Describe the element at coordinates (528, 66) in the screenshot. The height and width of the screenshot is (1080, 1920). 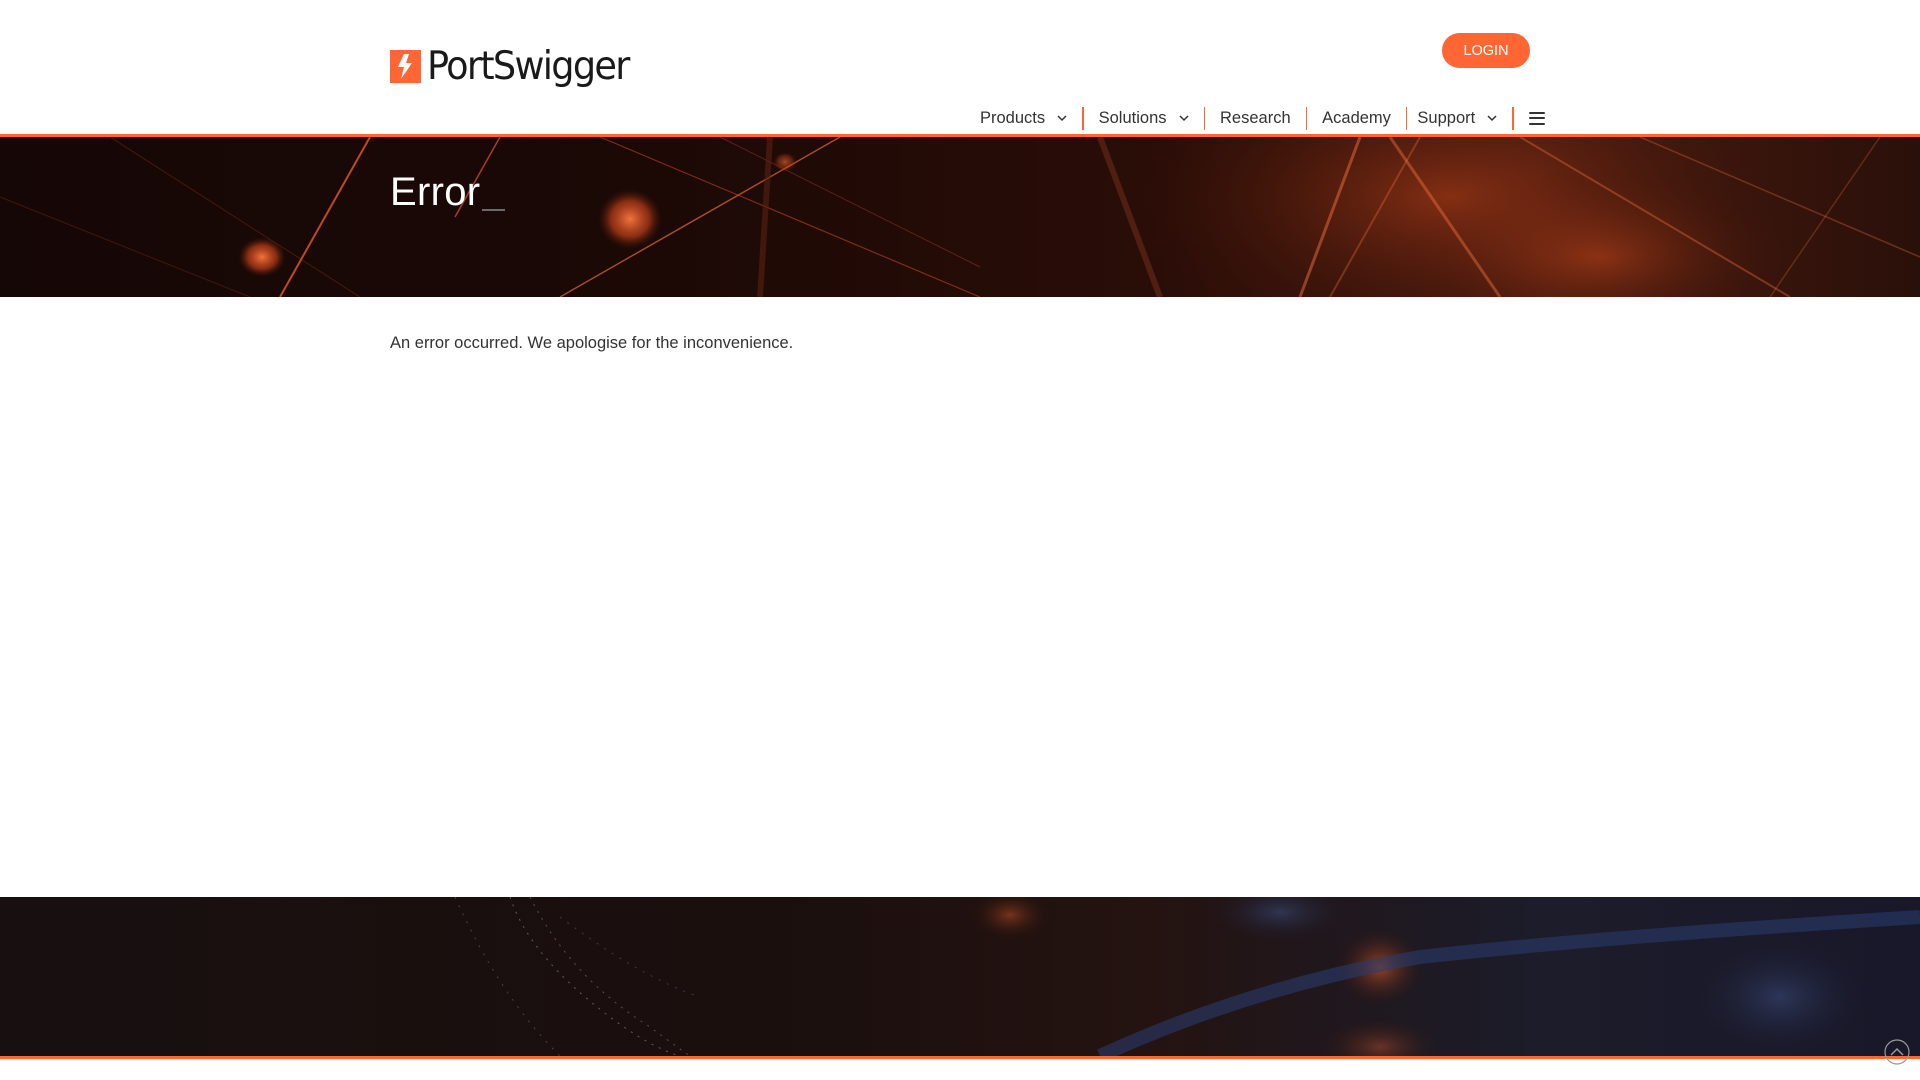
I see `brand-name: PortSwigger` at that location.